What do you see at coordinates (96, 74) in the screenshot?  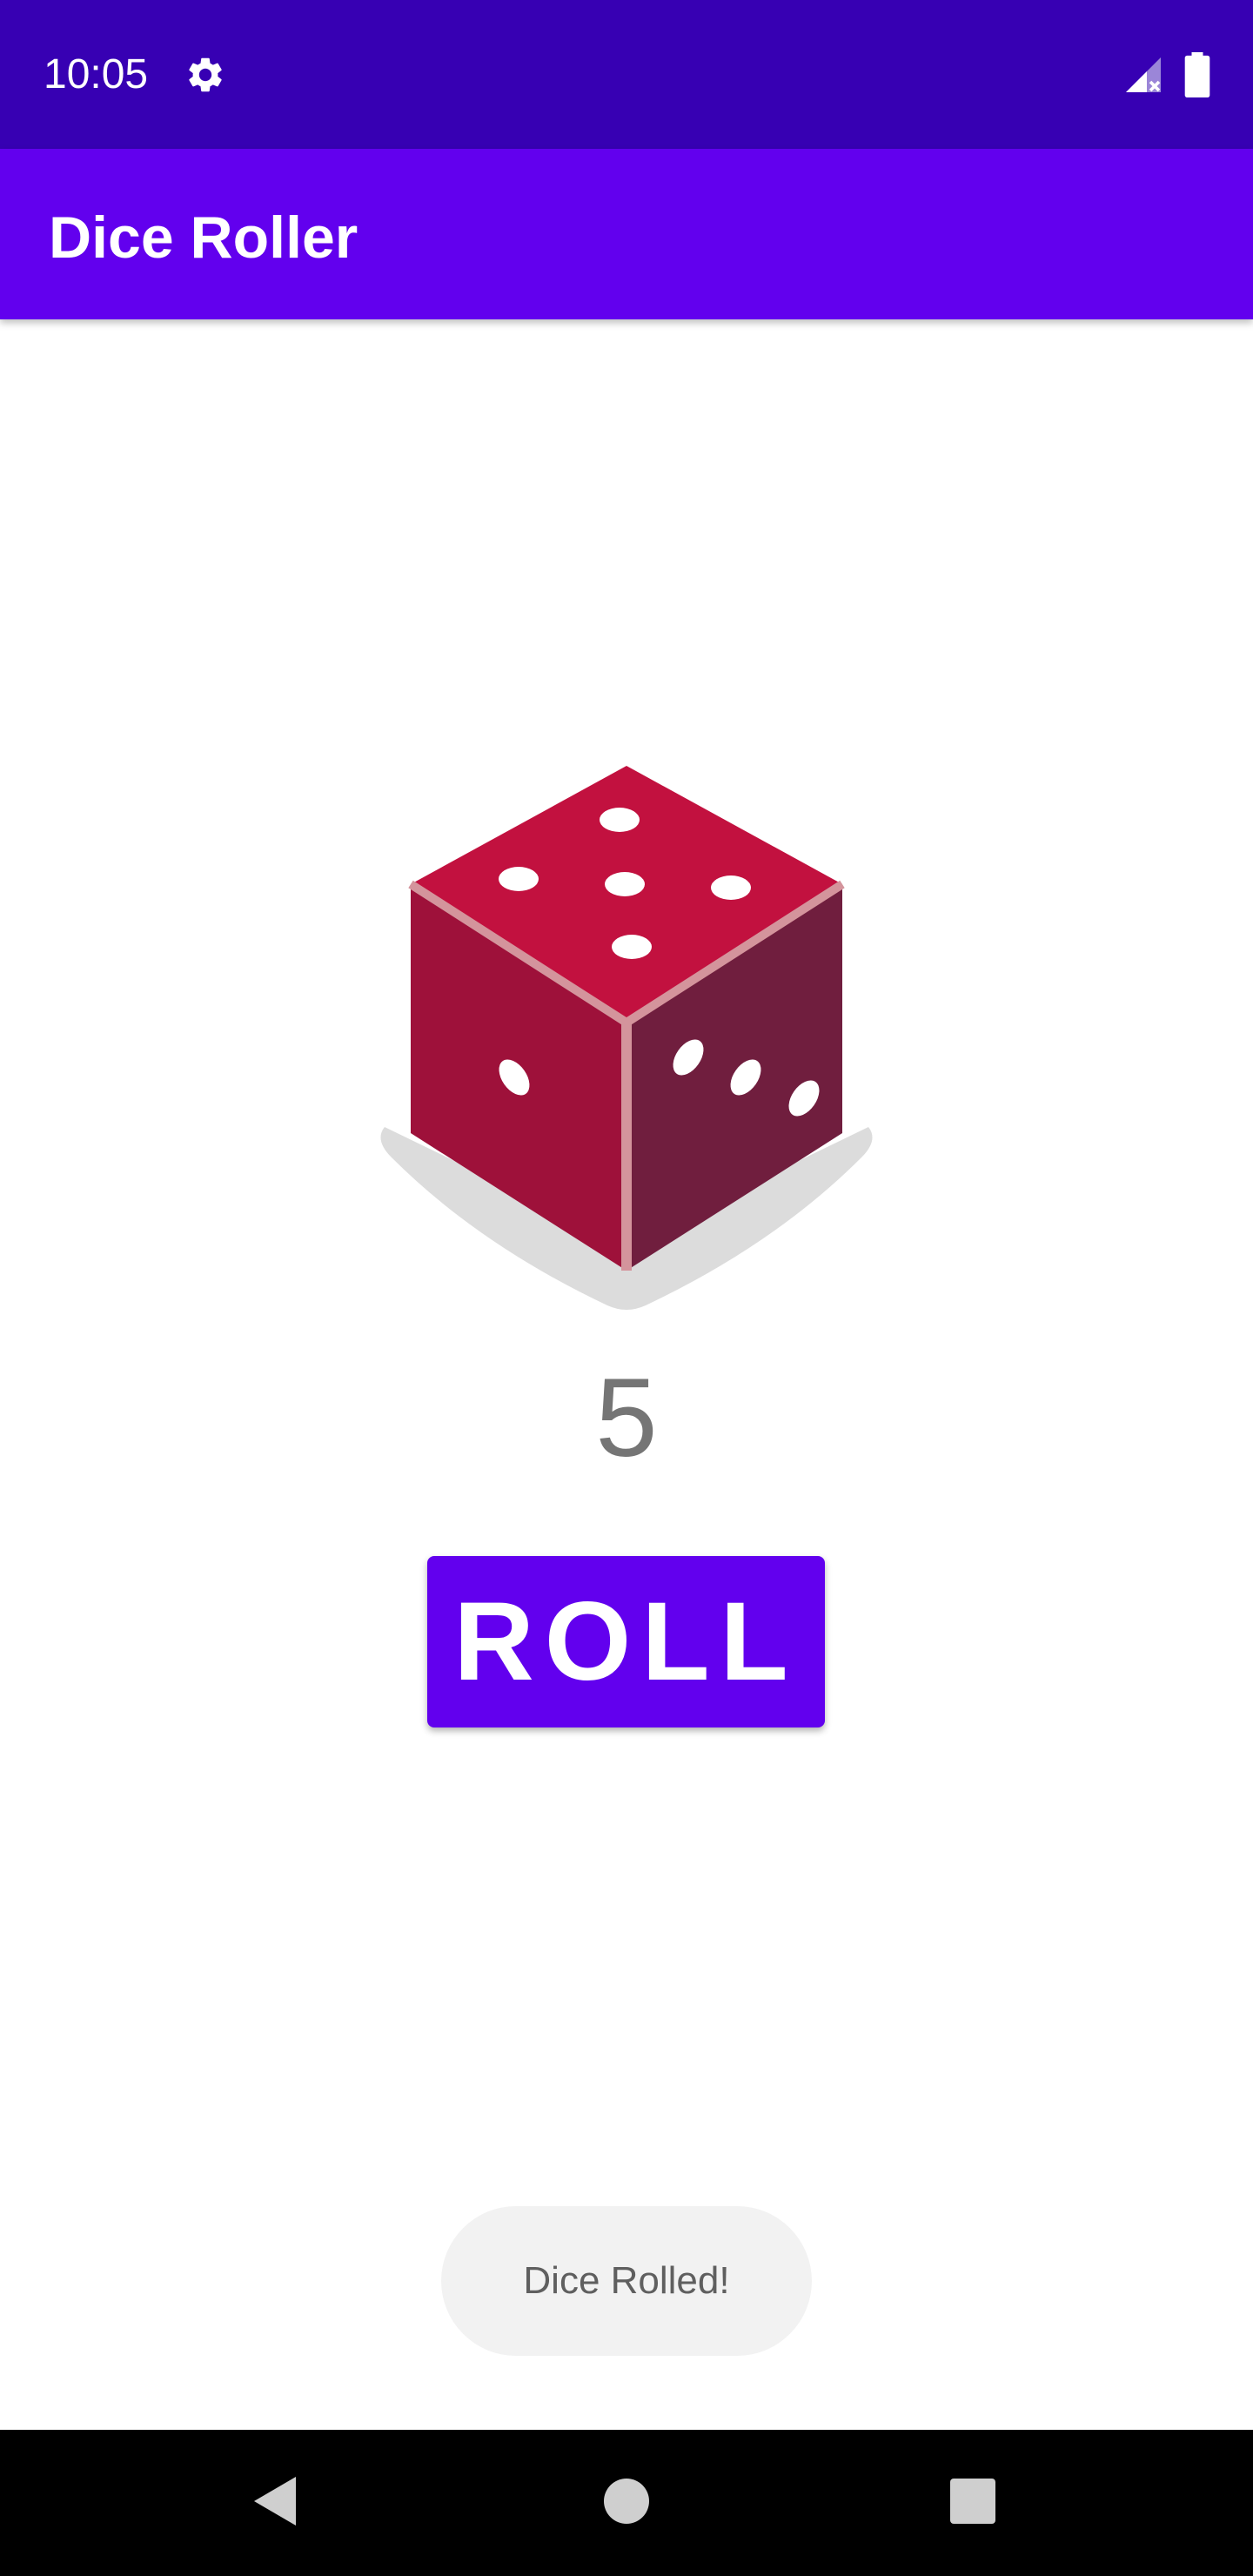 I see `status-time: 10:05` at bounding box center [96, 74].